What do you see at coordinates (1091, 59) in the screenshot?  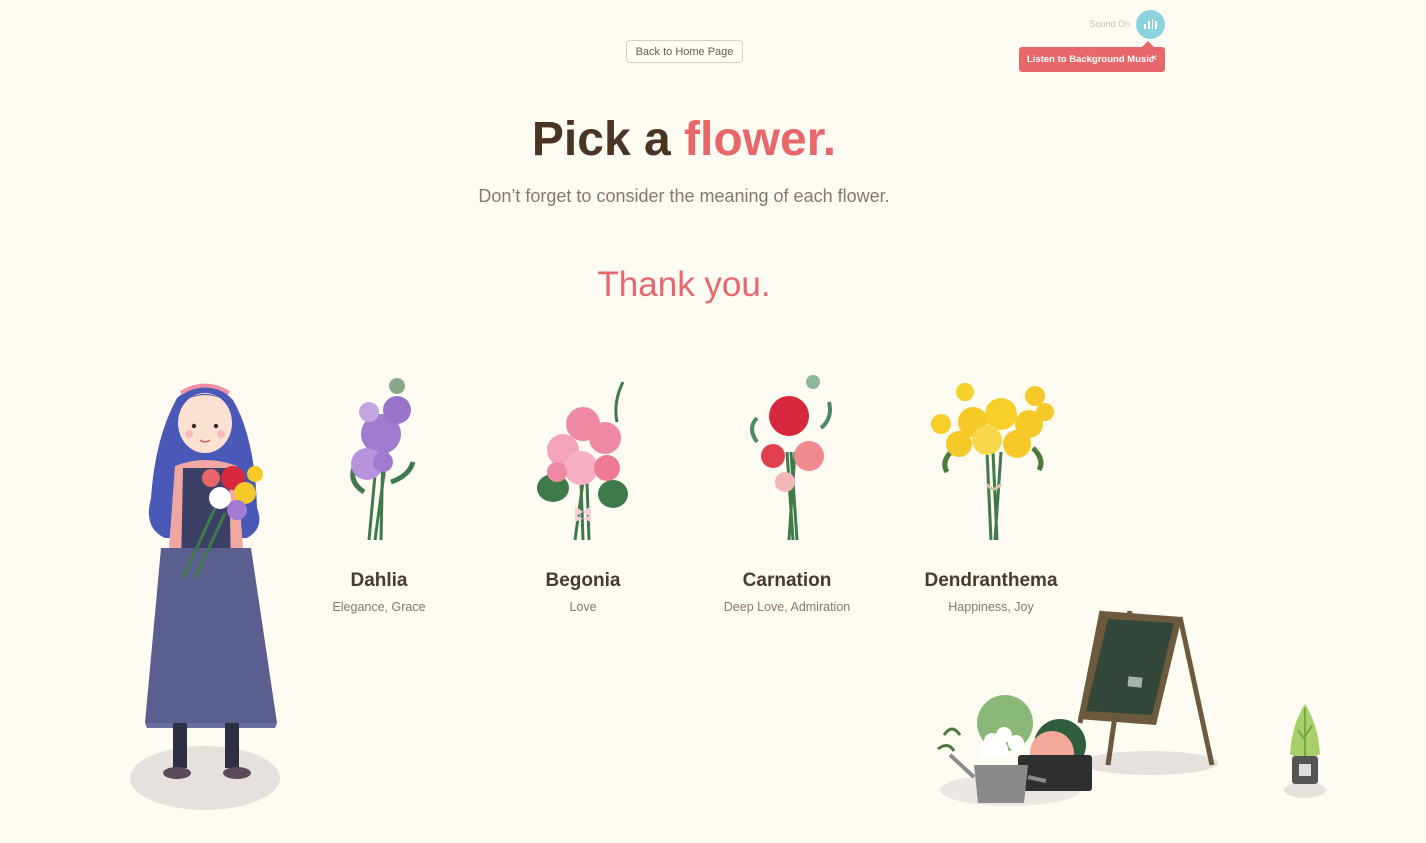 I see `tooltip-text: Listen to Background Music` at bounding box center [1091, 59].